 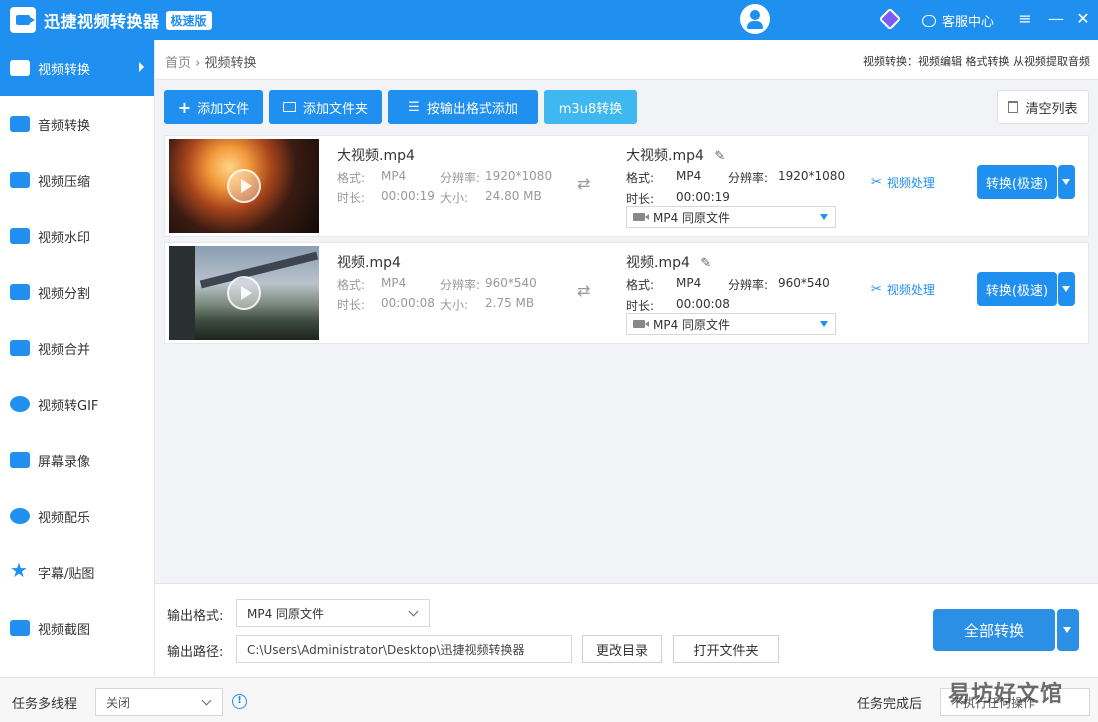 What do you see at coordinates (689, 283) in the screenshot?
I see `output-format-value: MP4` at bounding box center [689, 283].